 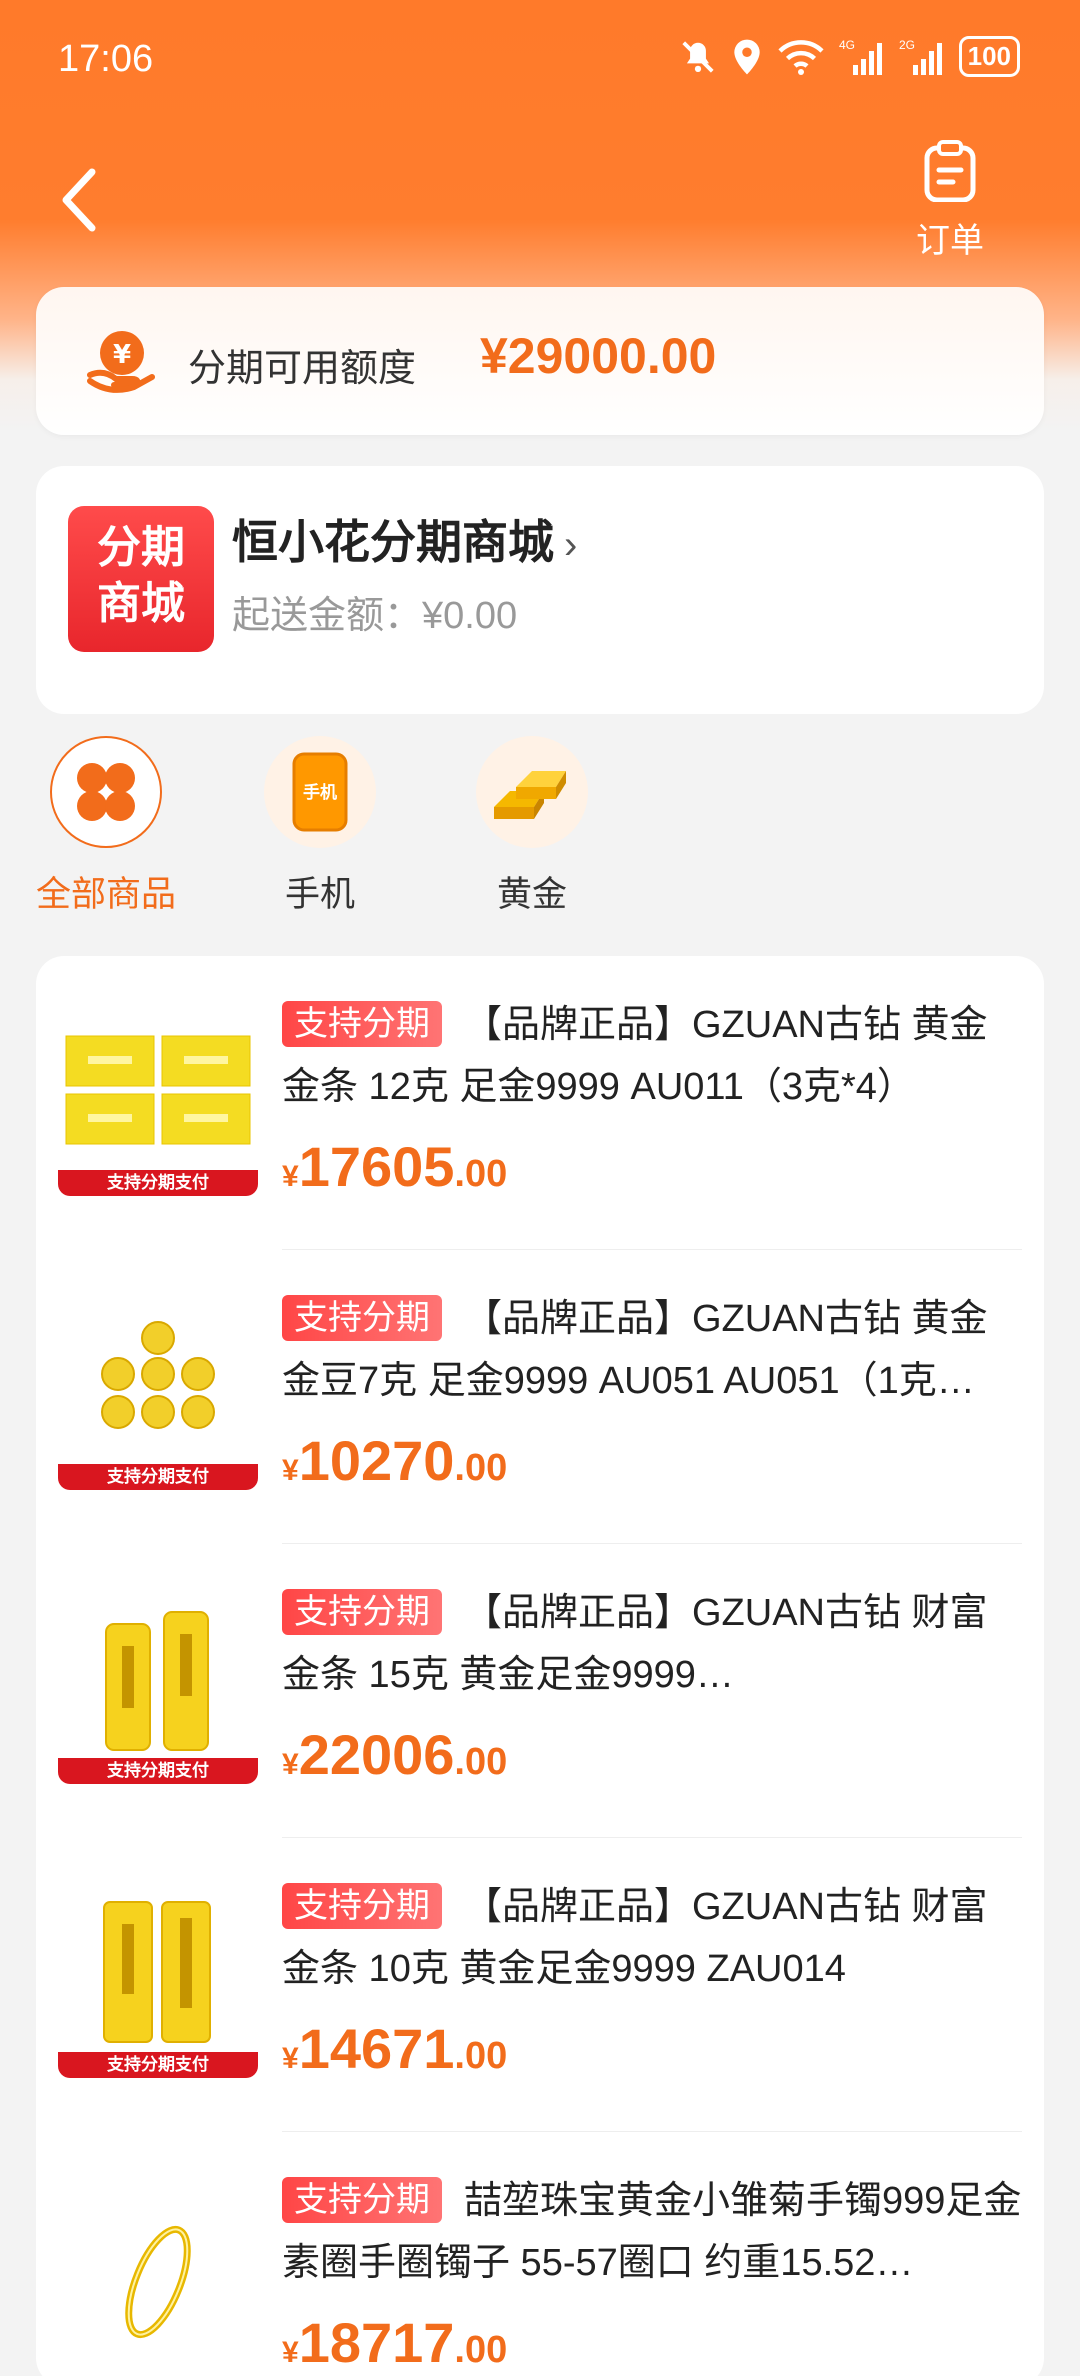 I want to click on credit-amount: ¥29000.00, so click(x=598, y=356).